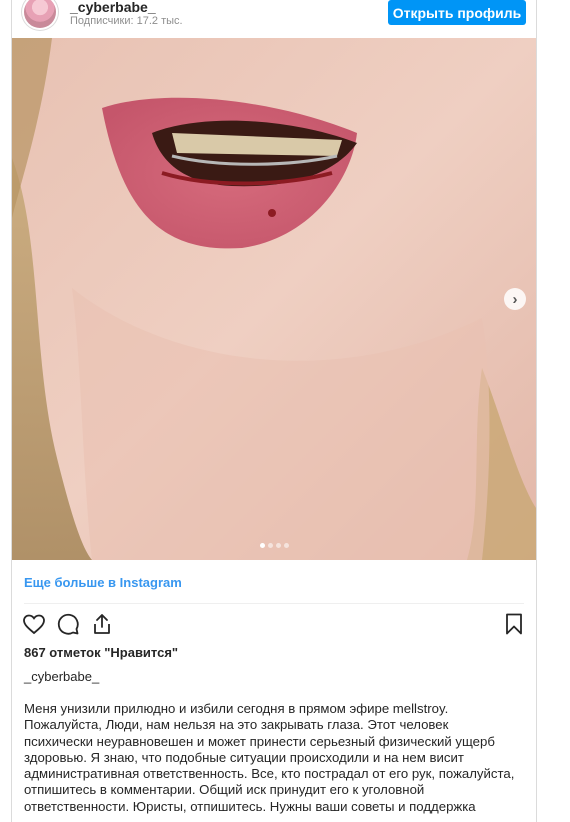 The height and width of the screenshot is (822, 570). What do you see at coordinates (103, 582) in the screenshot?
I see `more-on-instagram-link: Еще больше в Instagram` at bounding box center [103, 582].